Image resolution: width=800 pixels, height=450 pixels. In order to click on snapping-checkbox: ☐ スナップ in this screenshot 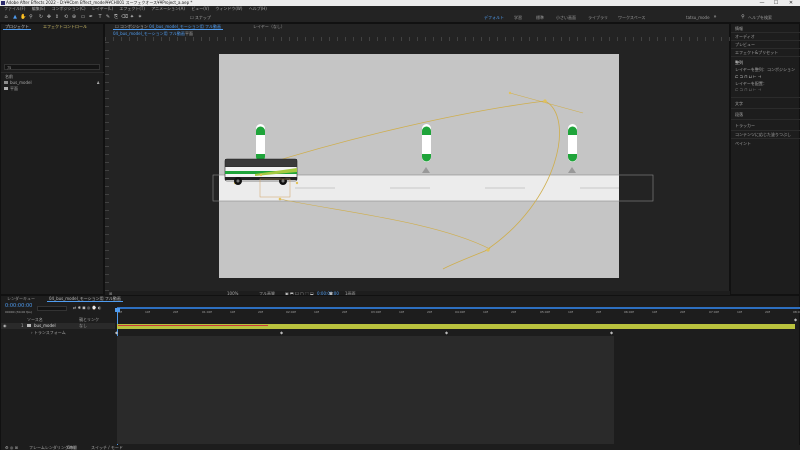, I will do `click(200, 17)`.